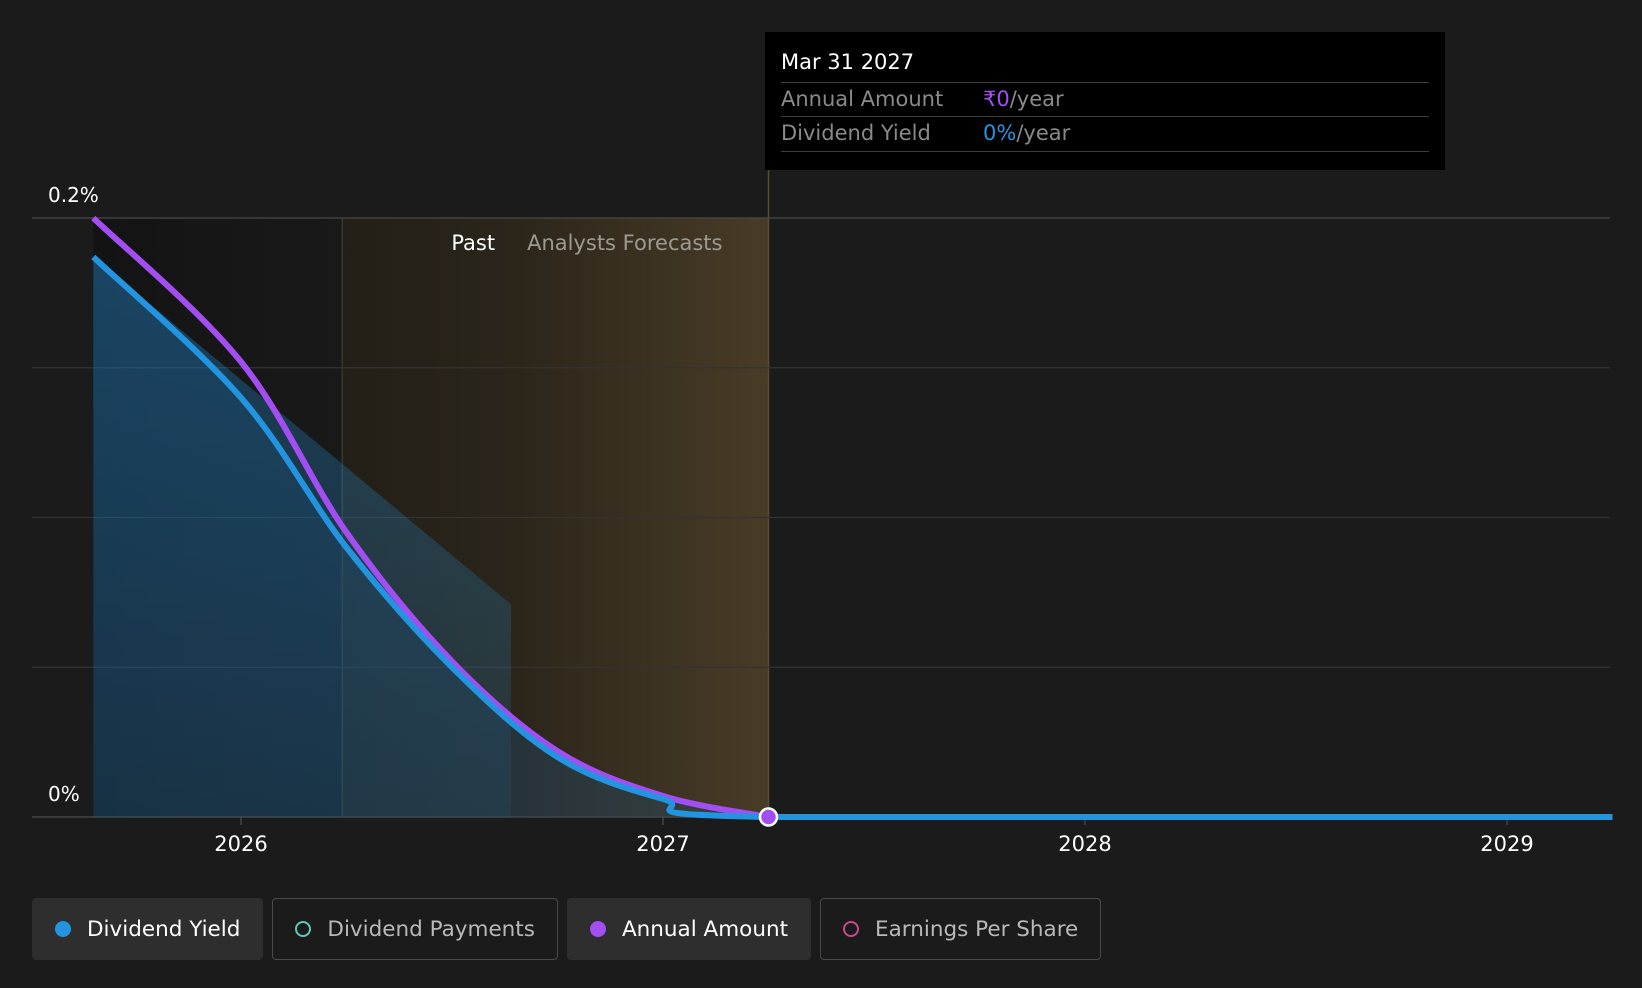 This screenshot has width=1642, height=988. What do you see at coordinates (597, 929) in the screenshot?
I see `annual-amount-dot-icon` at bounding box center [597, 929].